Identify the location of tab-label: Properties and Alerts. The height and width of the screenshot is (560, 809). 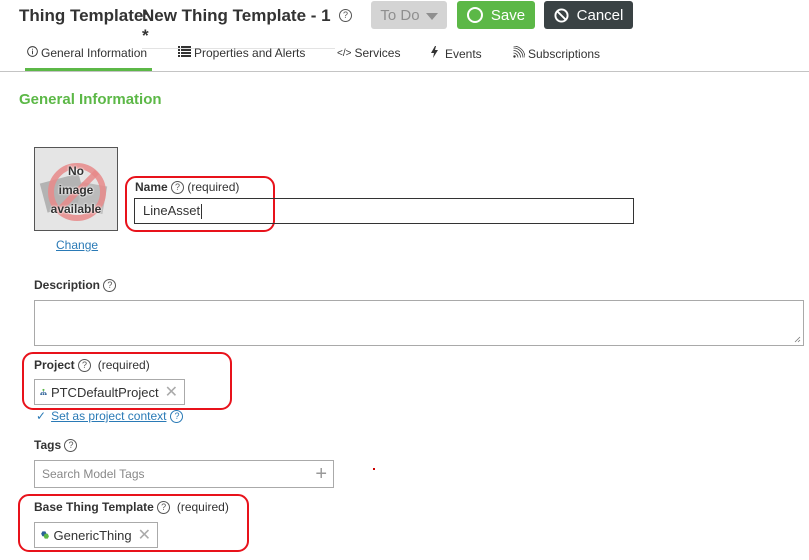
(250, 53).